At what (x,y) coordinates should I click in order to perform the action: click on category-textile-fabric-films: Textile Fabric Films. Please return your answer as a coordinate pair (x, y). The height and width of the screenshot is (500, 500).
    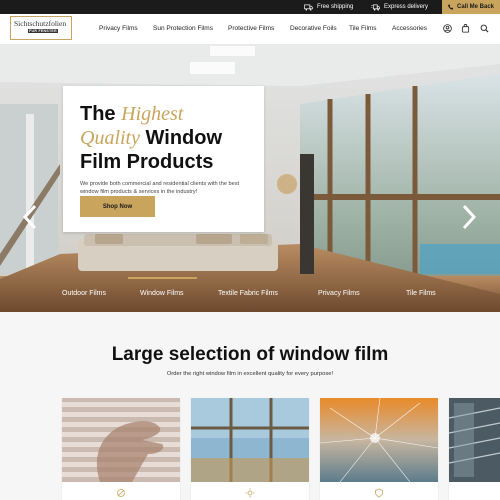
    Looking at the image, I should click on (248, 293).